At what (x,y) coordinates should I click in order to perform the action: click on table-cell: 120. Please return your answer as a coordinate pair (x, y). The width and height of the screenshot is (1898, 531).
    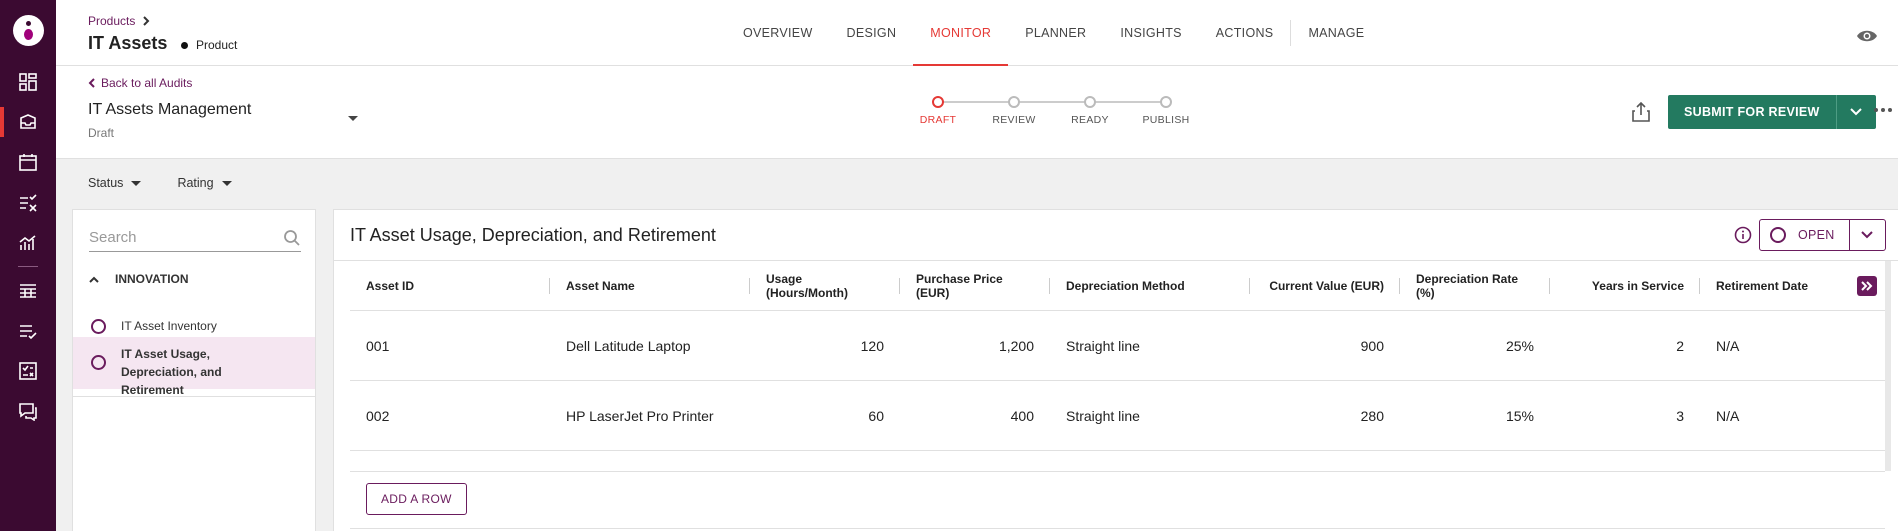
    Looking at the image, I should click on (825, 346).